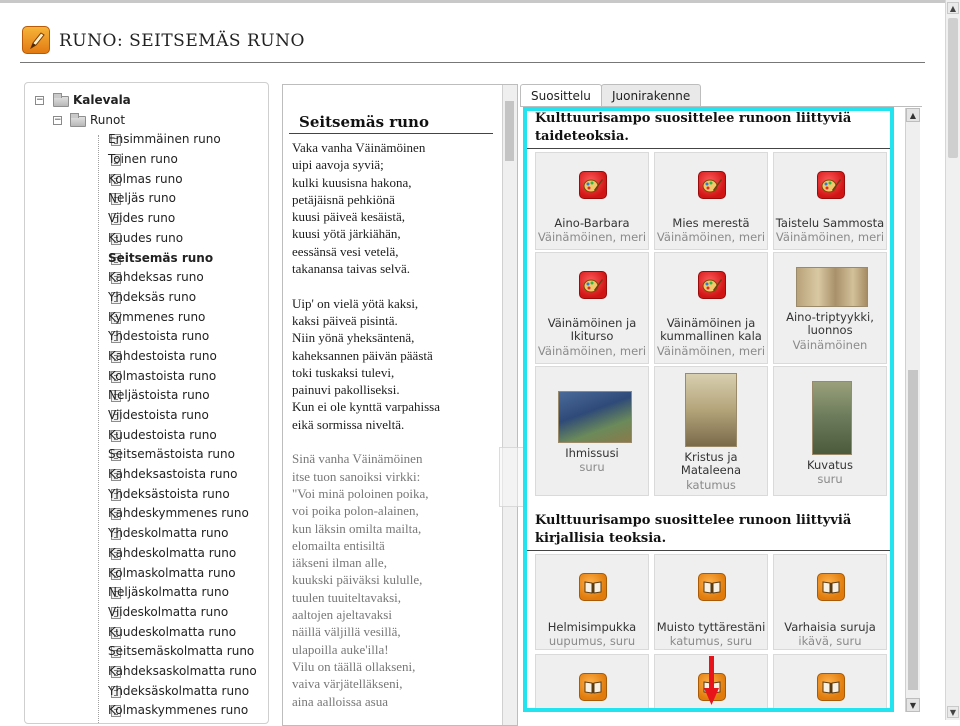  I want to click on card-tags: katumus, suru, so click(711, 641).